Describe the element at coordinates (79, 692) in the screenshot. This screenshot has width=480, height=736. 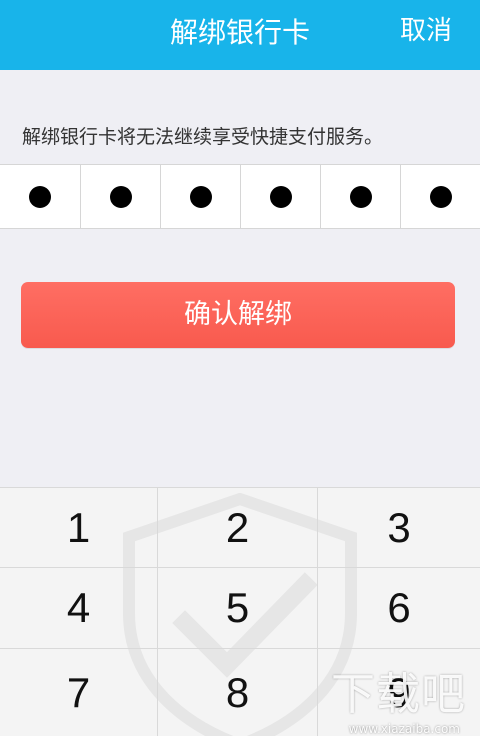
I see `key-7: 7` at that location.